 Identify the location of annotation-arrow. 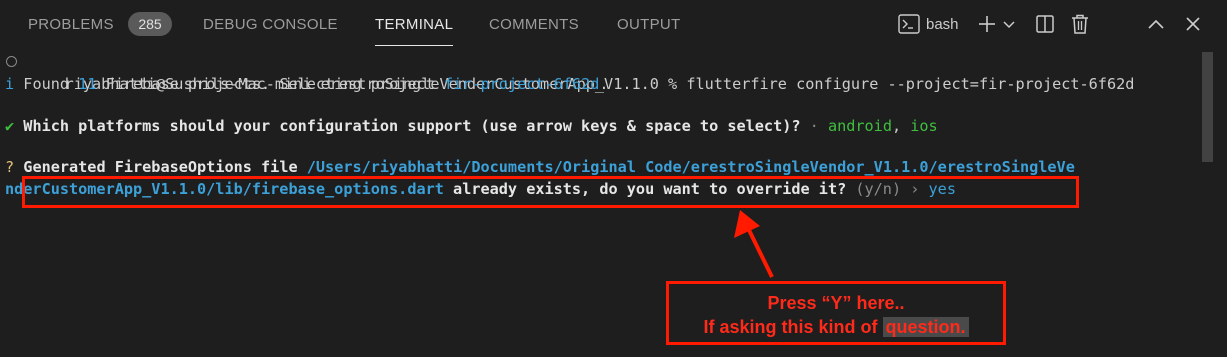
(754, 244).